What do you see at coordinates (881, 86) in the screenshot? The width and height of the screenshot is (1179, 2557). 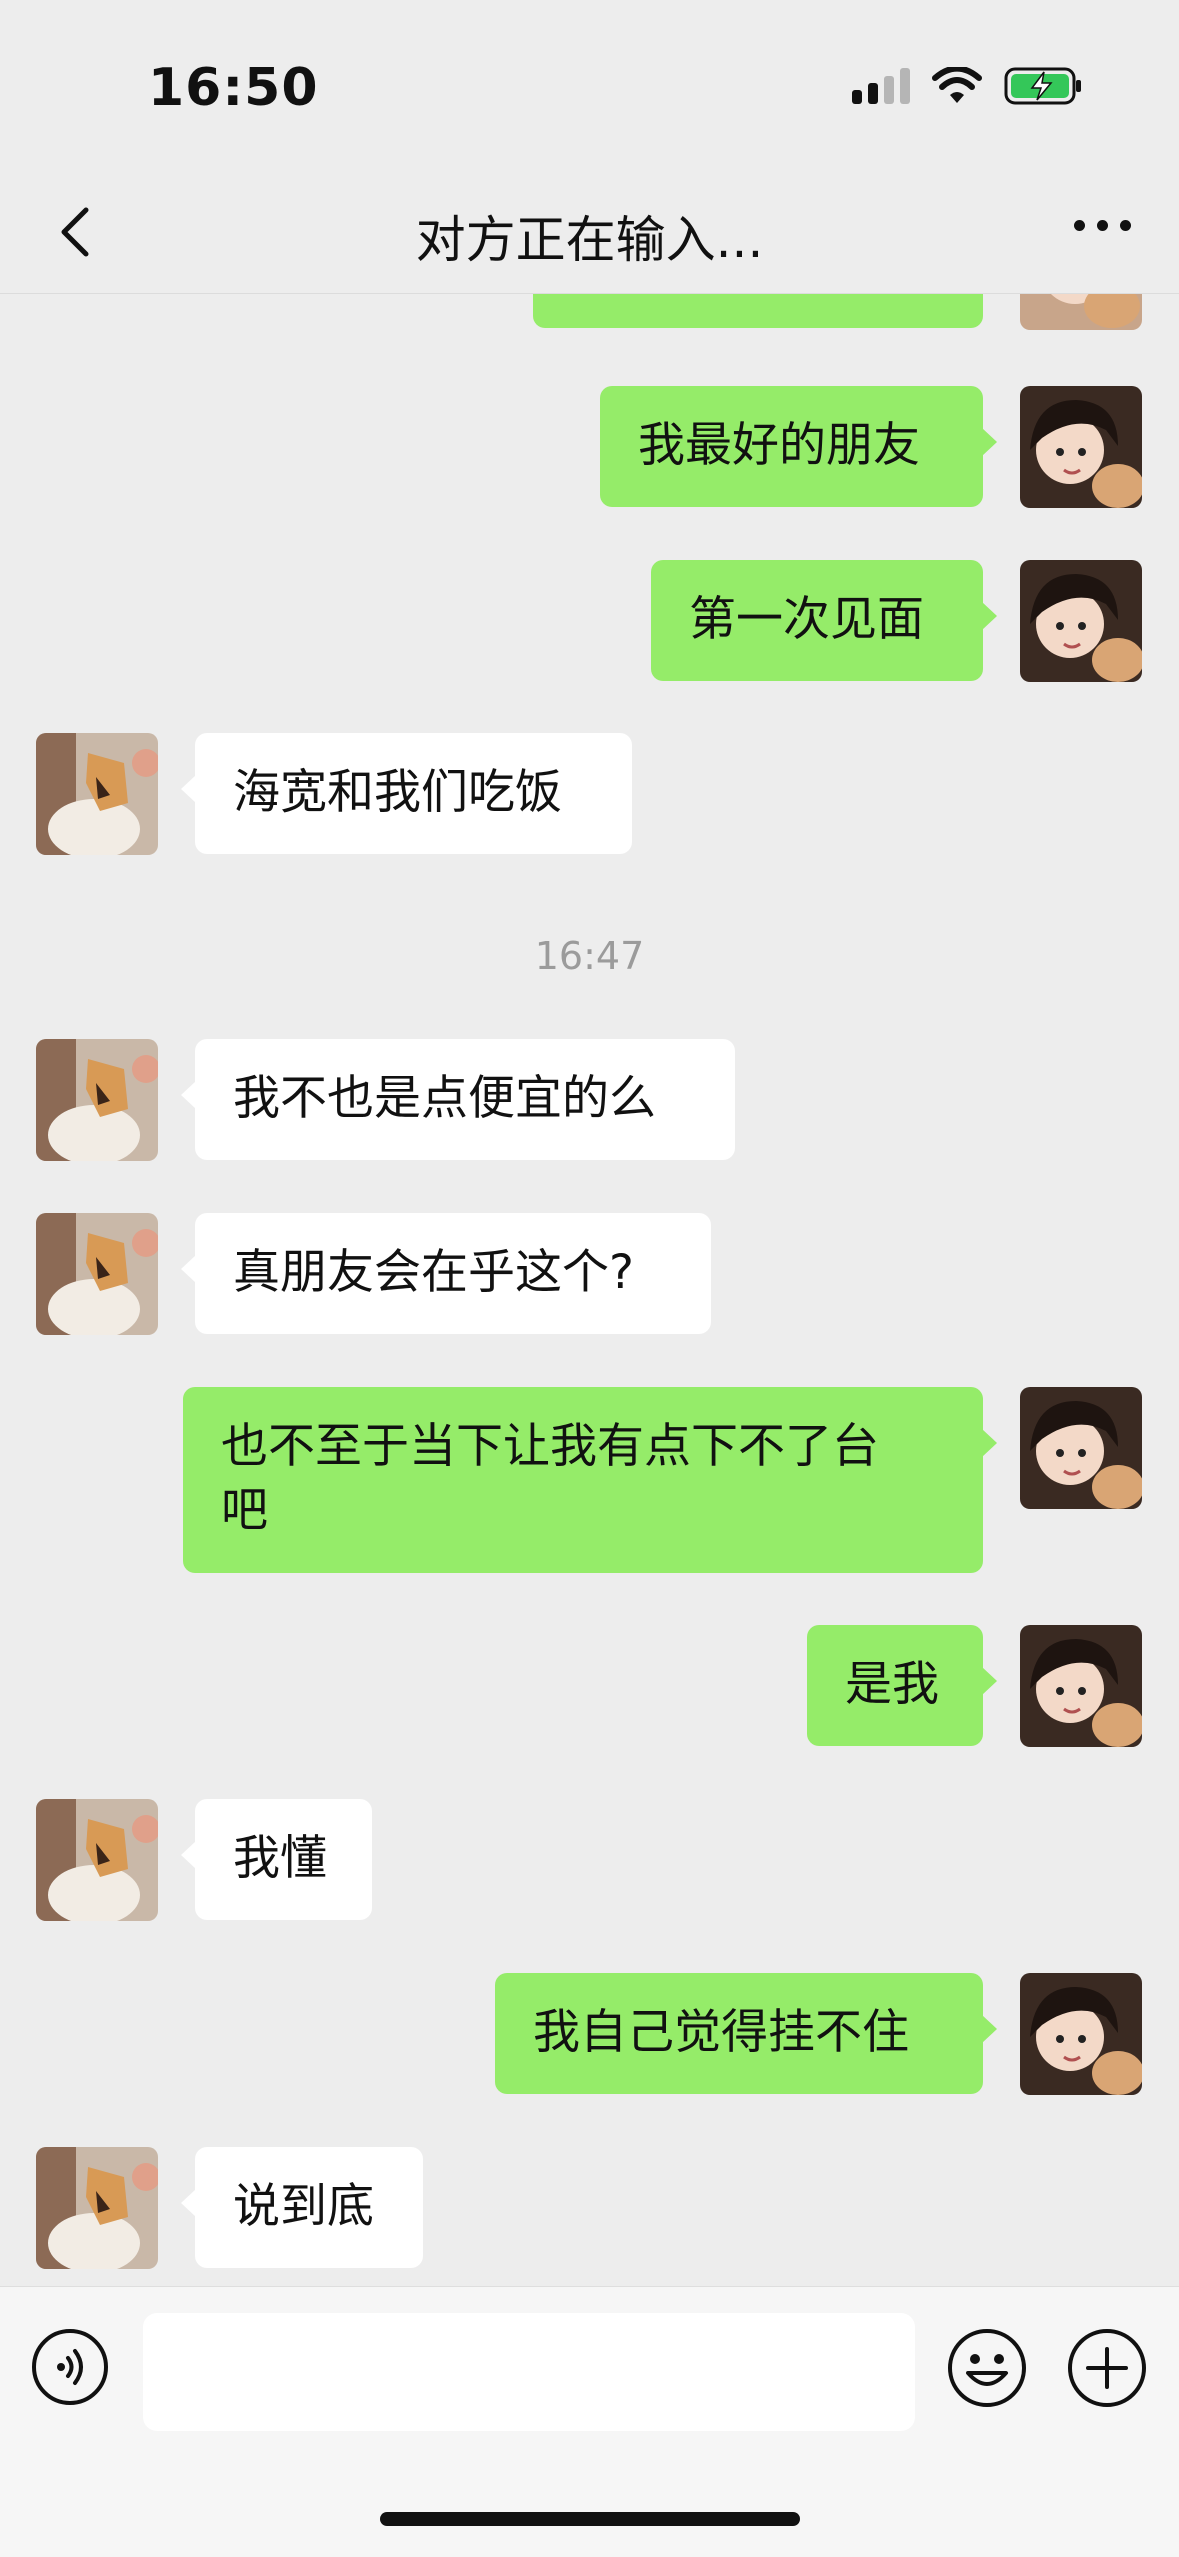 I see `signal-icon` at bounding box center [881, 86].